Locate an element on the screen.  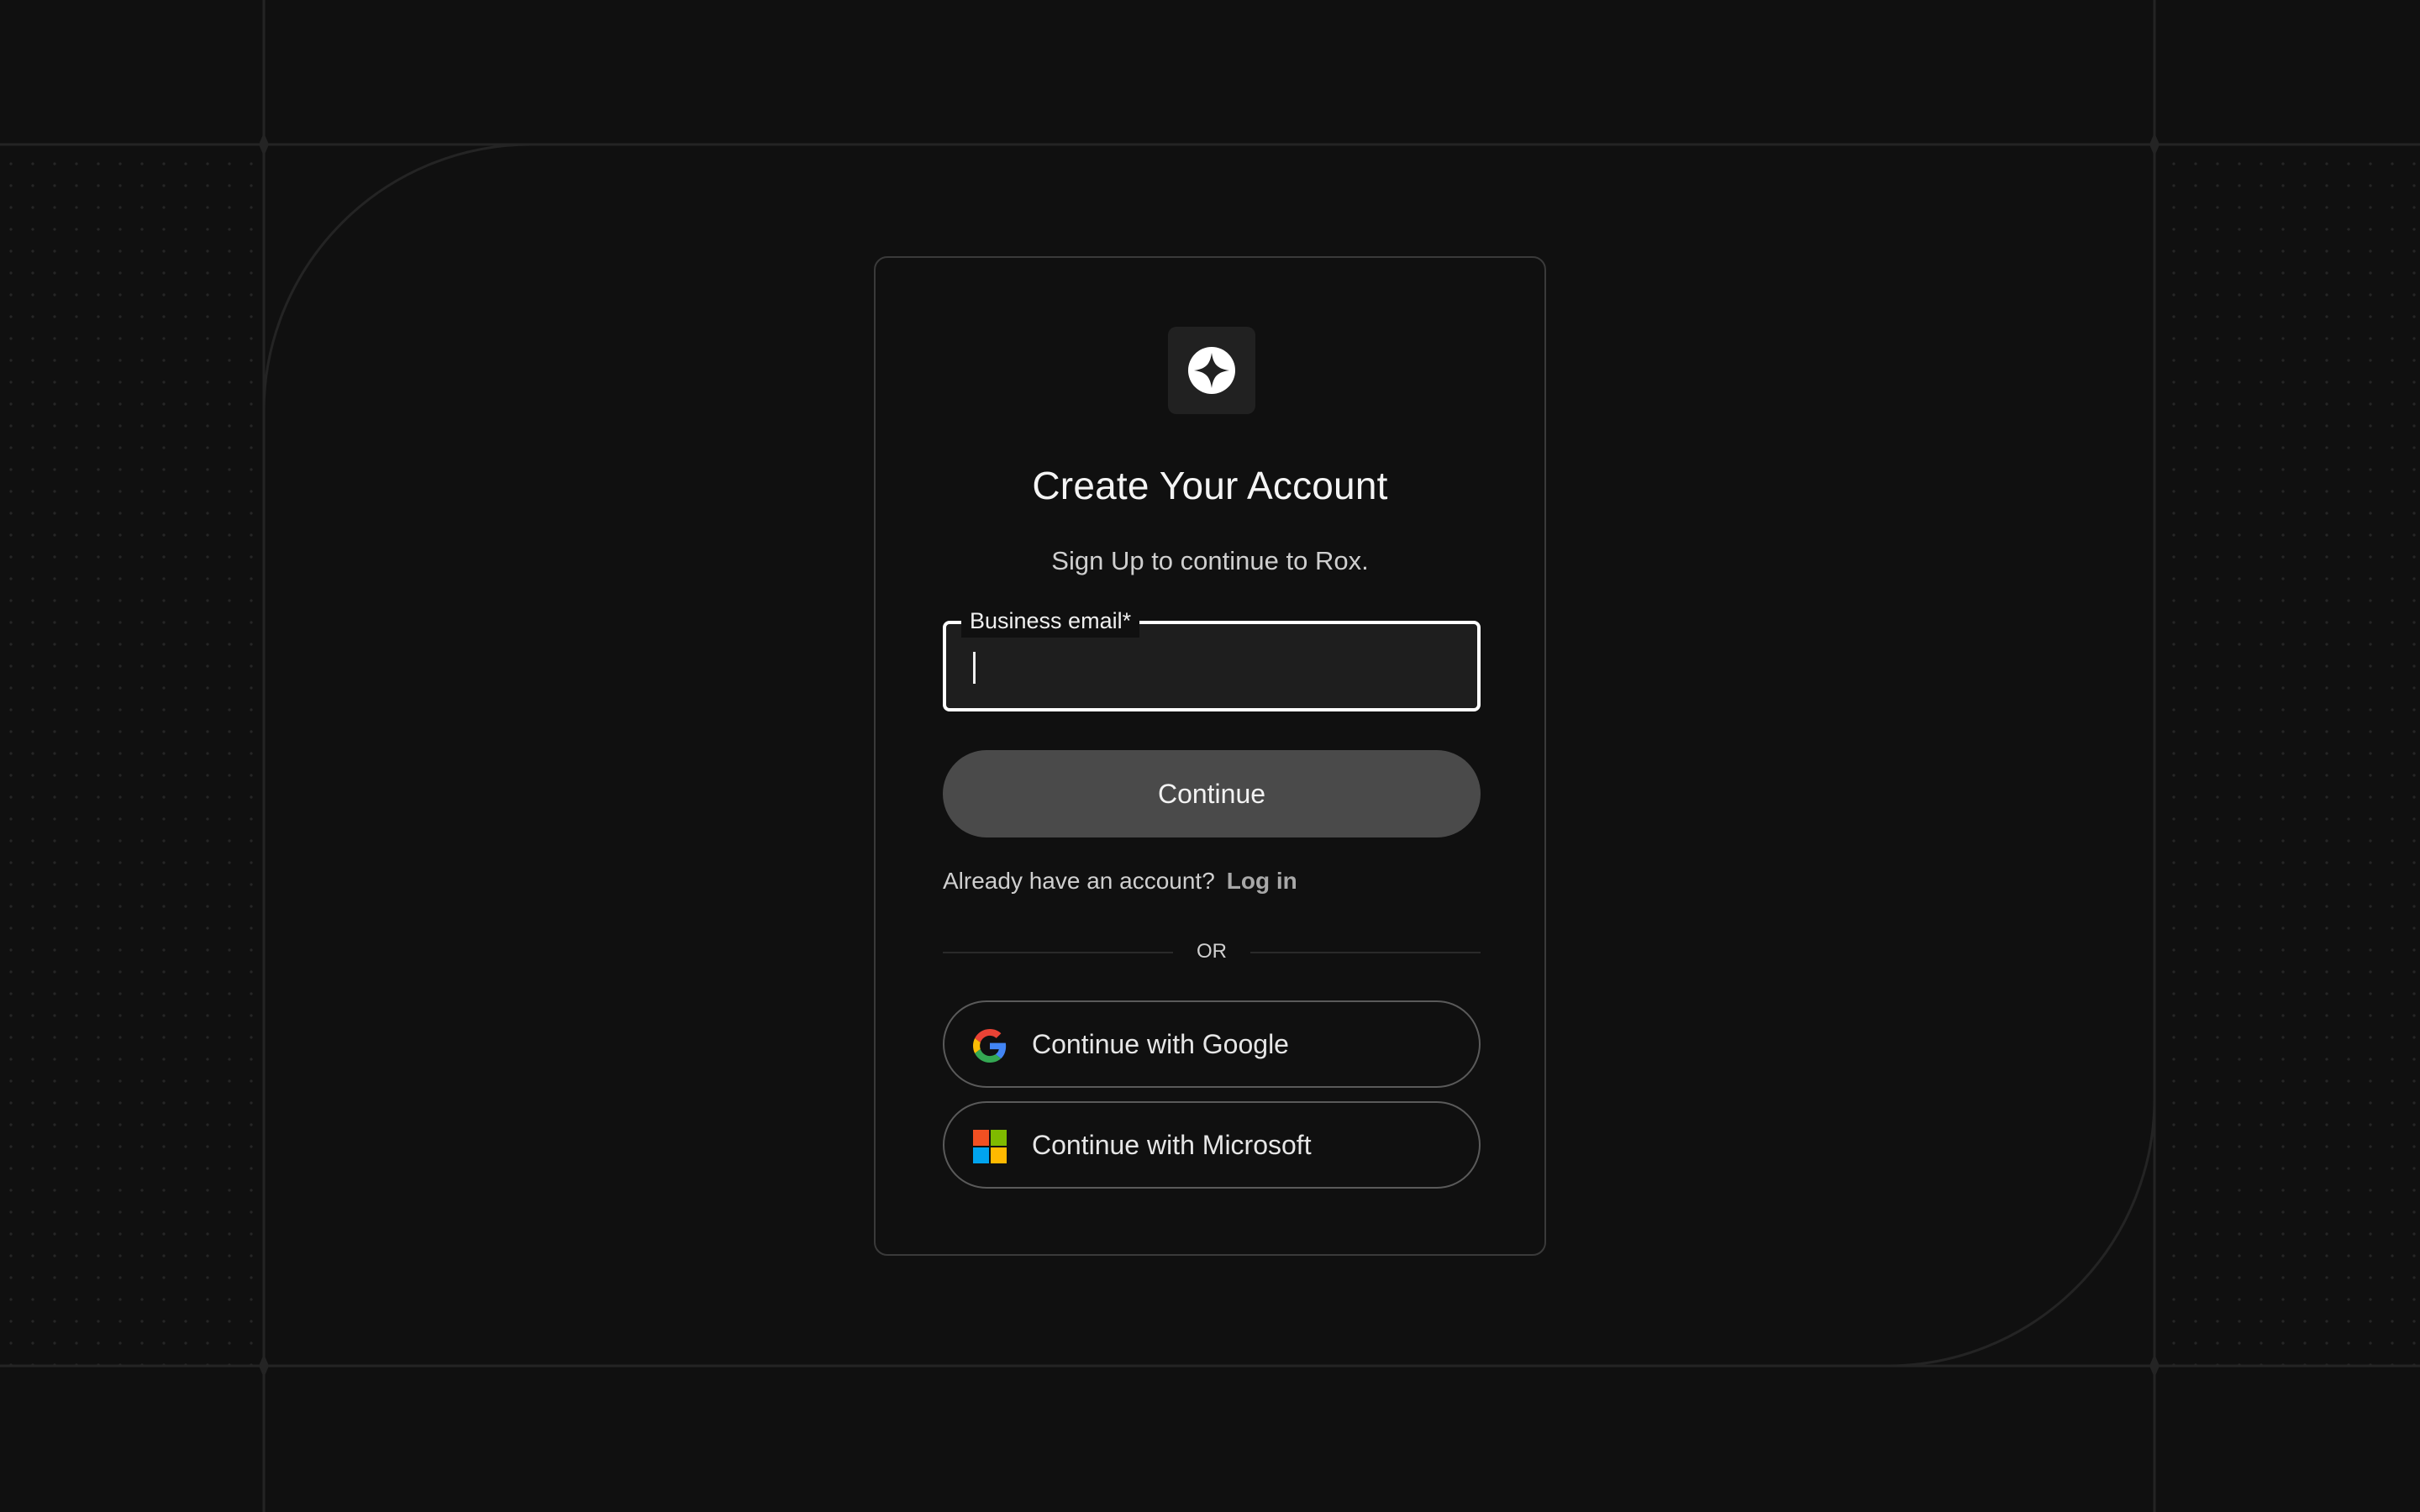
login-prompt-row: Already have an account? Log in is located at coordinates (1120, 881).